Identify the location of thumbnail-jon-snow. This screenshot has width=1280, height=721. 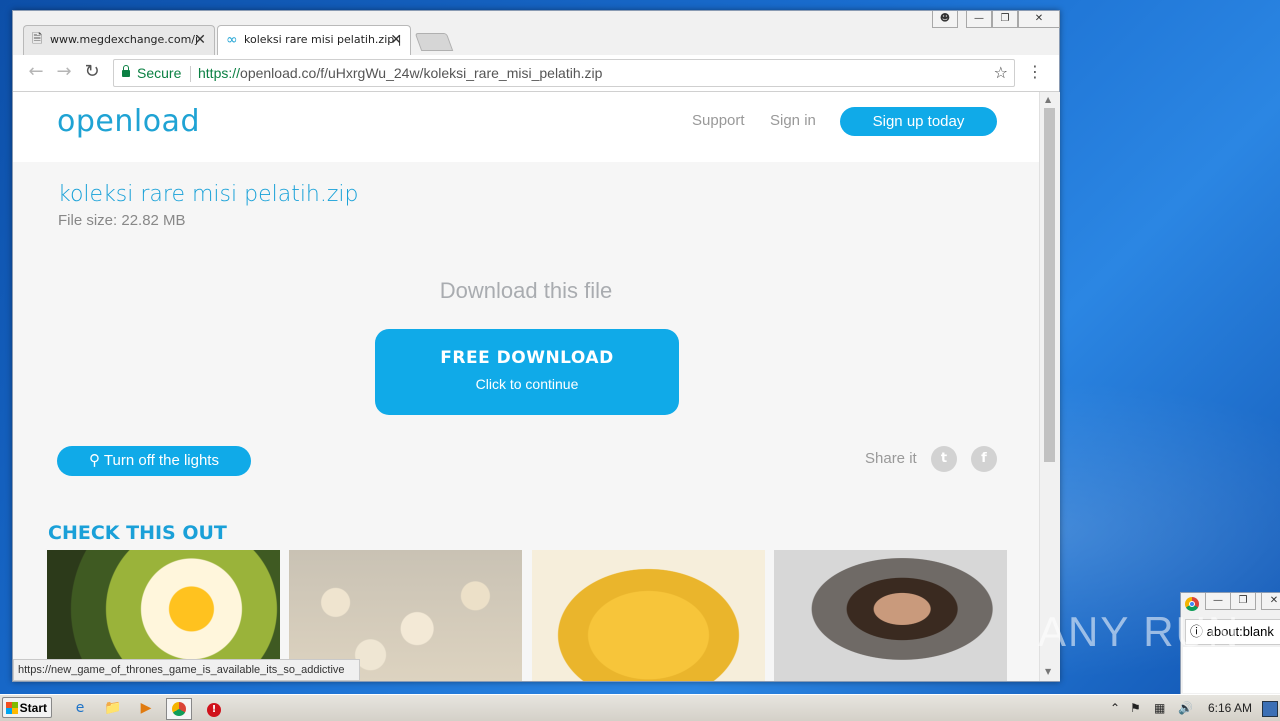
(890, 615).